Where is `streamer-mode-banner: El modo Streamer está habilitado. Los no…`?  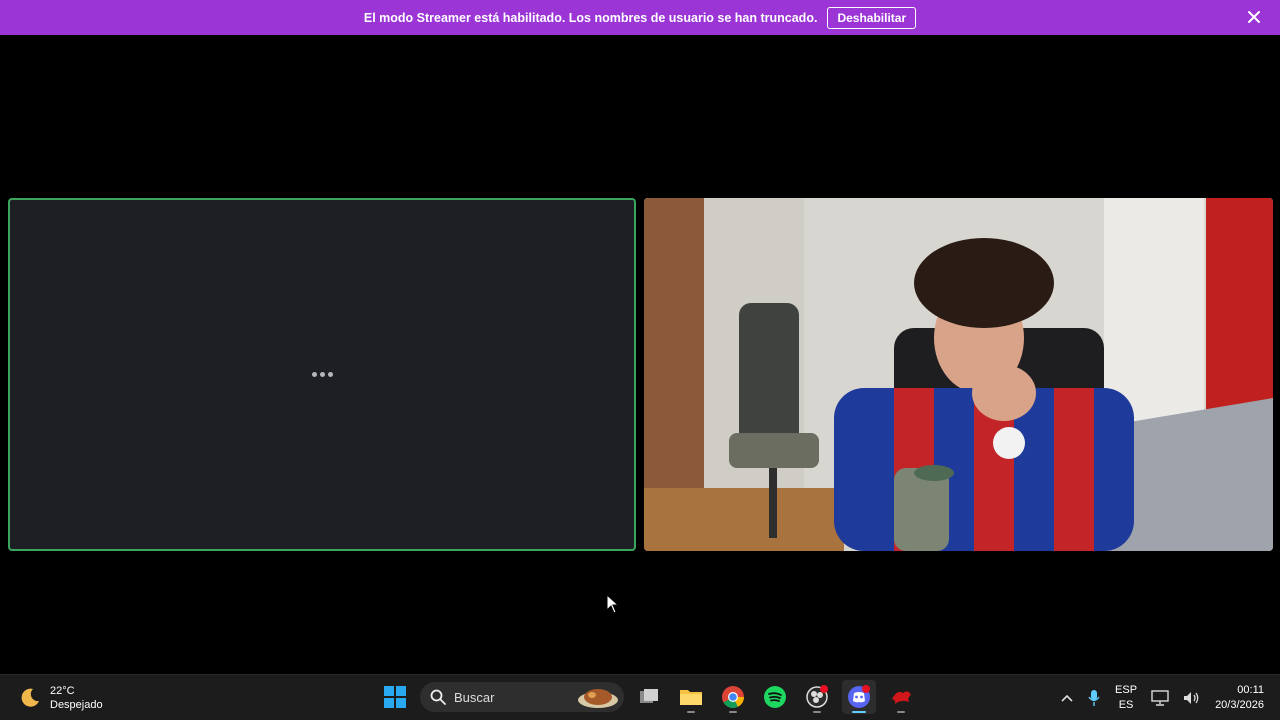
streamer-mode-banner: El modo Streamer está habilitado. Los no… is located at coordinates (640, 17).